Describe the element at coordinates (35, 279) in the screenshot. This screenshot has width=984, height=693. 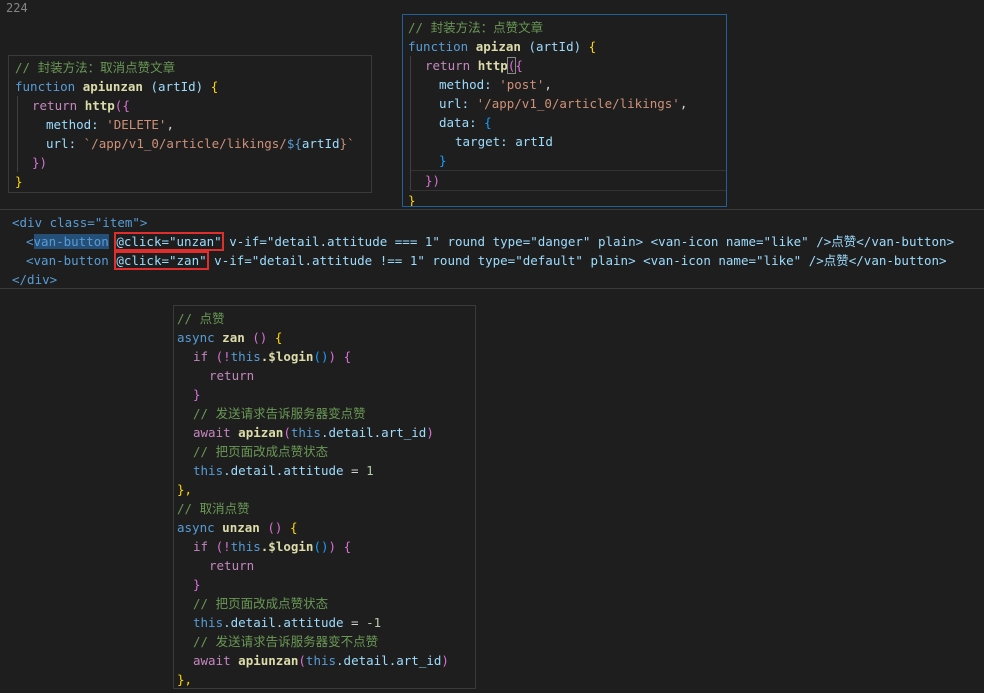
I see `div-close-tag: </div>` at that location.